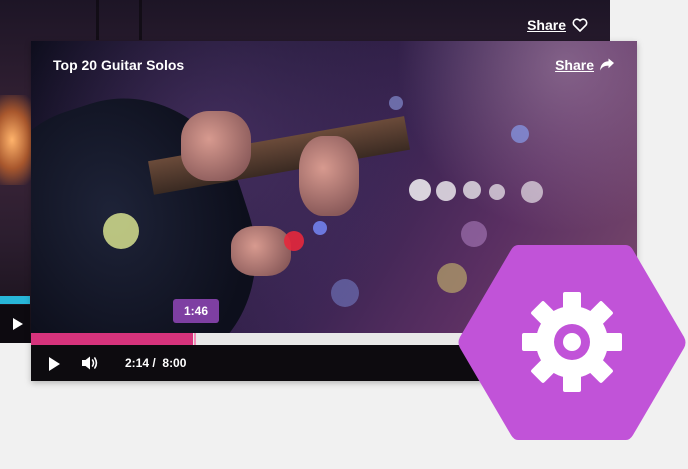  Describe the element at coordinates (196, 311) in the screenshot. I see `hover-time-tooltip: 1:46` at that location.